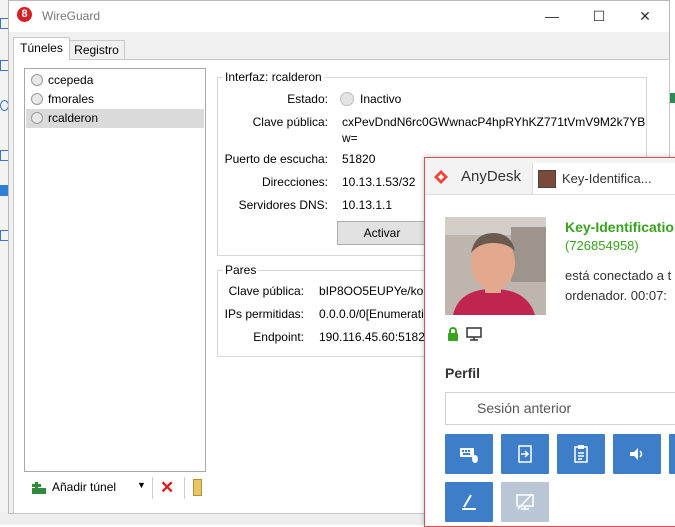 This screenshot has width=675, height=527. What do you see at coordinates (453, 334) in the screenshot?
I see `lock-icon` at bounding box center [453, 334].